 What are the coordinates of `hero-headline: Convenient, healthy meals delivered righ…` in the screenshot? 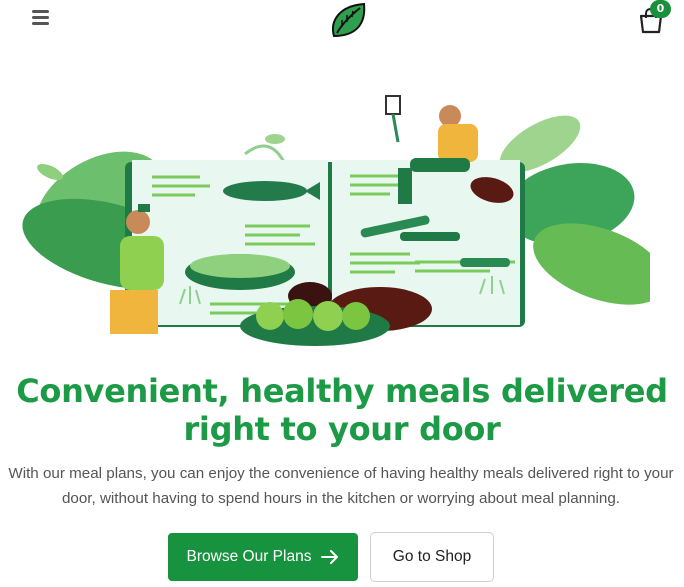 It's located at (342, 410).